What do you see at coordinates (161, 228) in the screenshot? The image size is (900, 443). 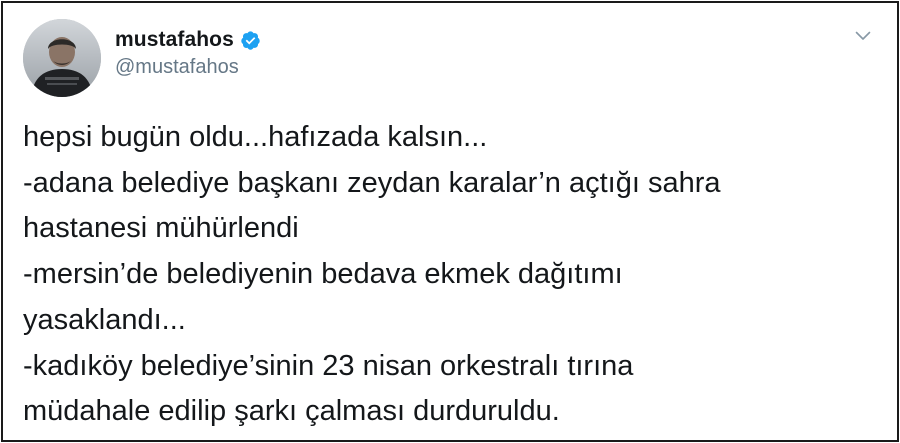 I see `tweet-text-line: hastanesi mühürlendi` at bounding box center [161, 228].